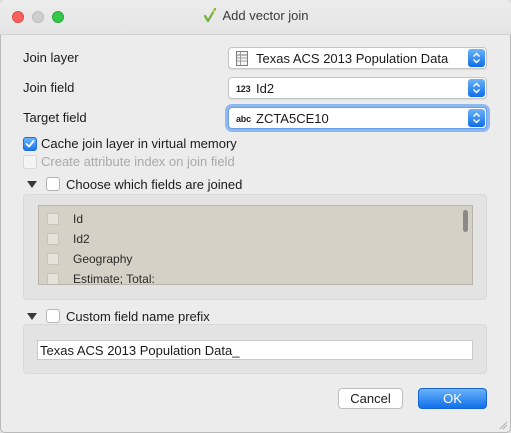 The height and width of the screenshot is (433, 511). Describe the element at coordinates (78, 219) in the screenshot. I see `field-name: Id` at that location.